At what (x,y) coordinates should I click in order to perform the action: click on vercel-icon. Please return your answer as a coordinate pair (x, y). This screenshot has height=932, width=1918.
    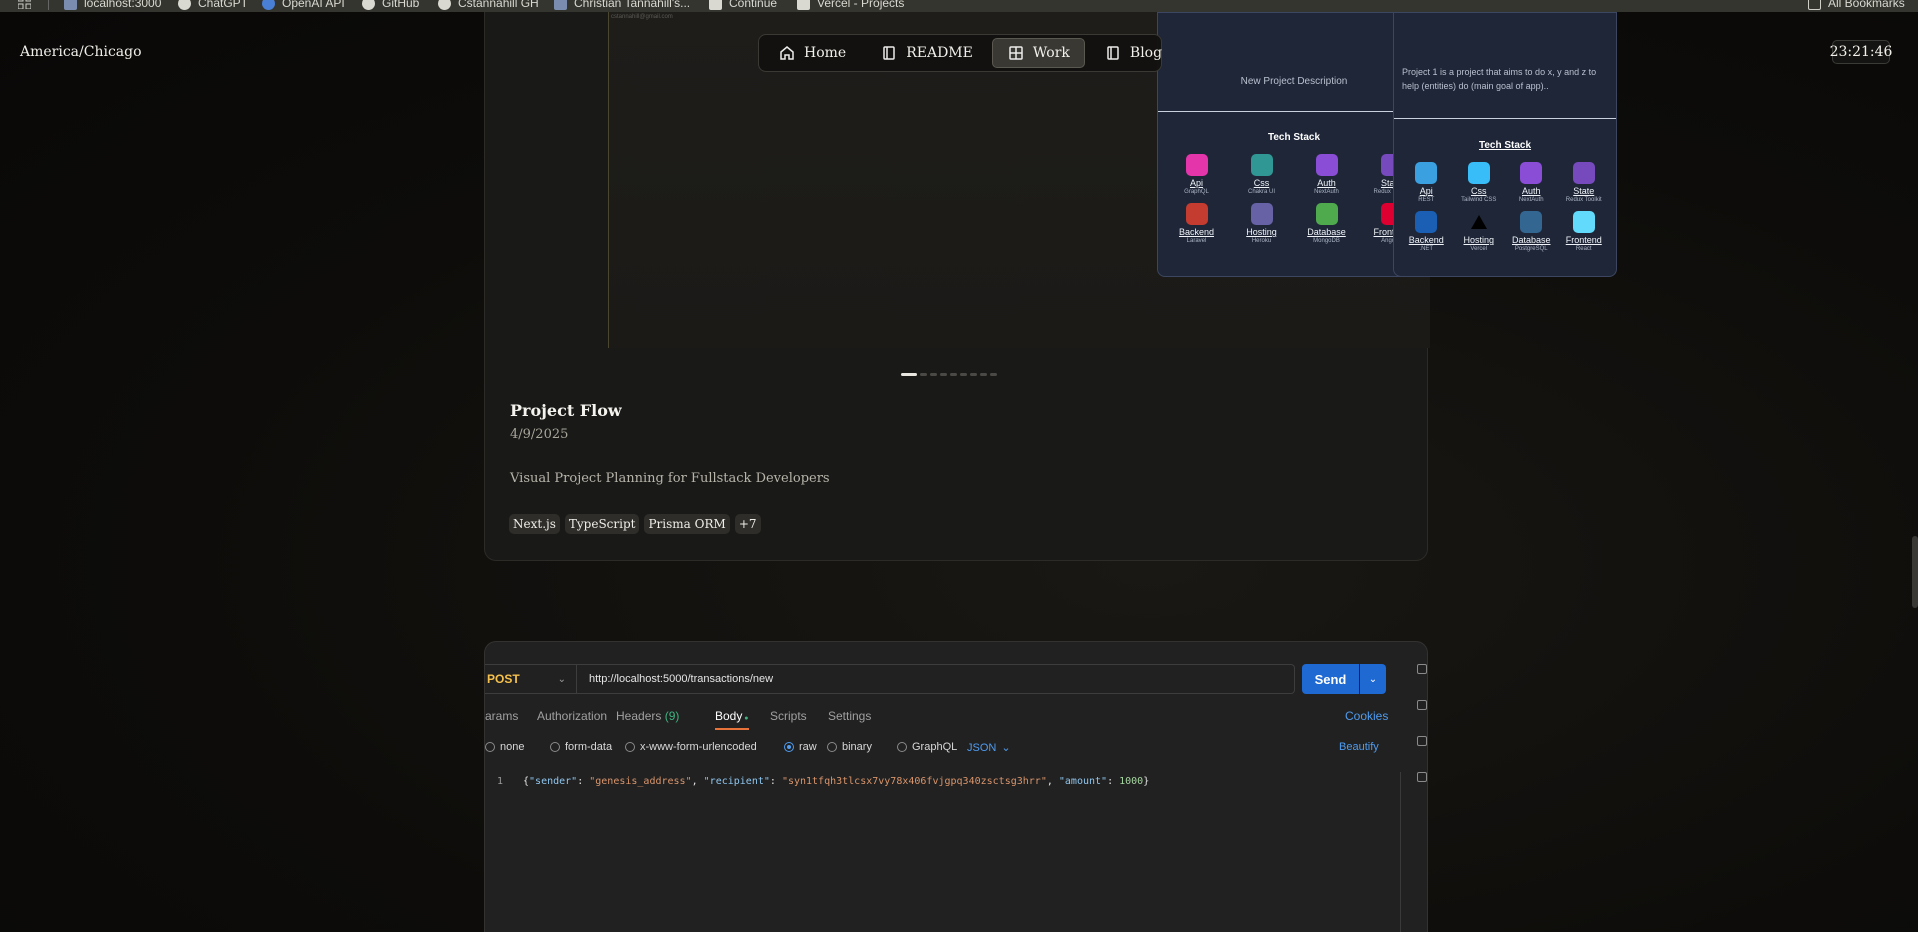
    Looking at the image, I should click on (1479, 222).